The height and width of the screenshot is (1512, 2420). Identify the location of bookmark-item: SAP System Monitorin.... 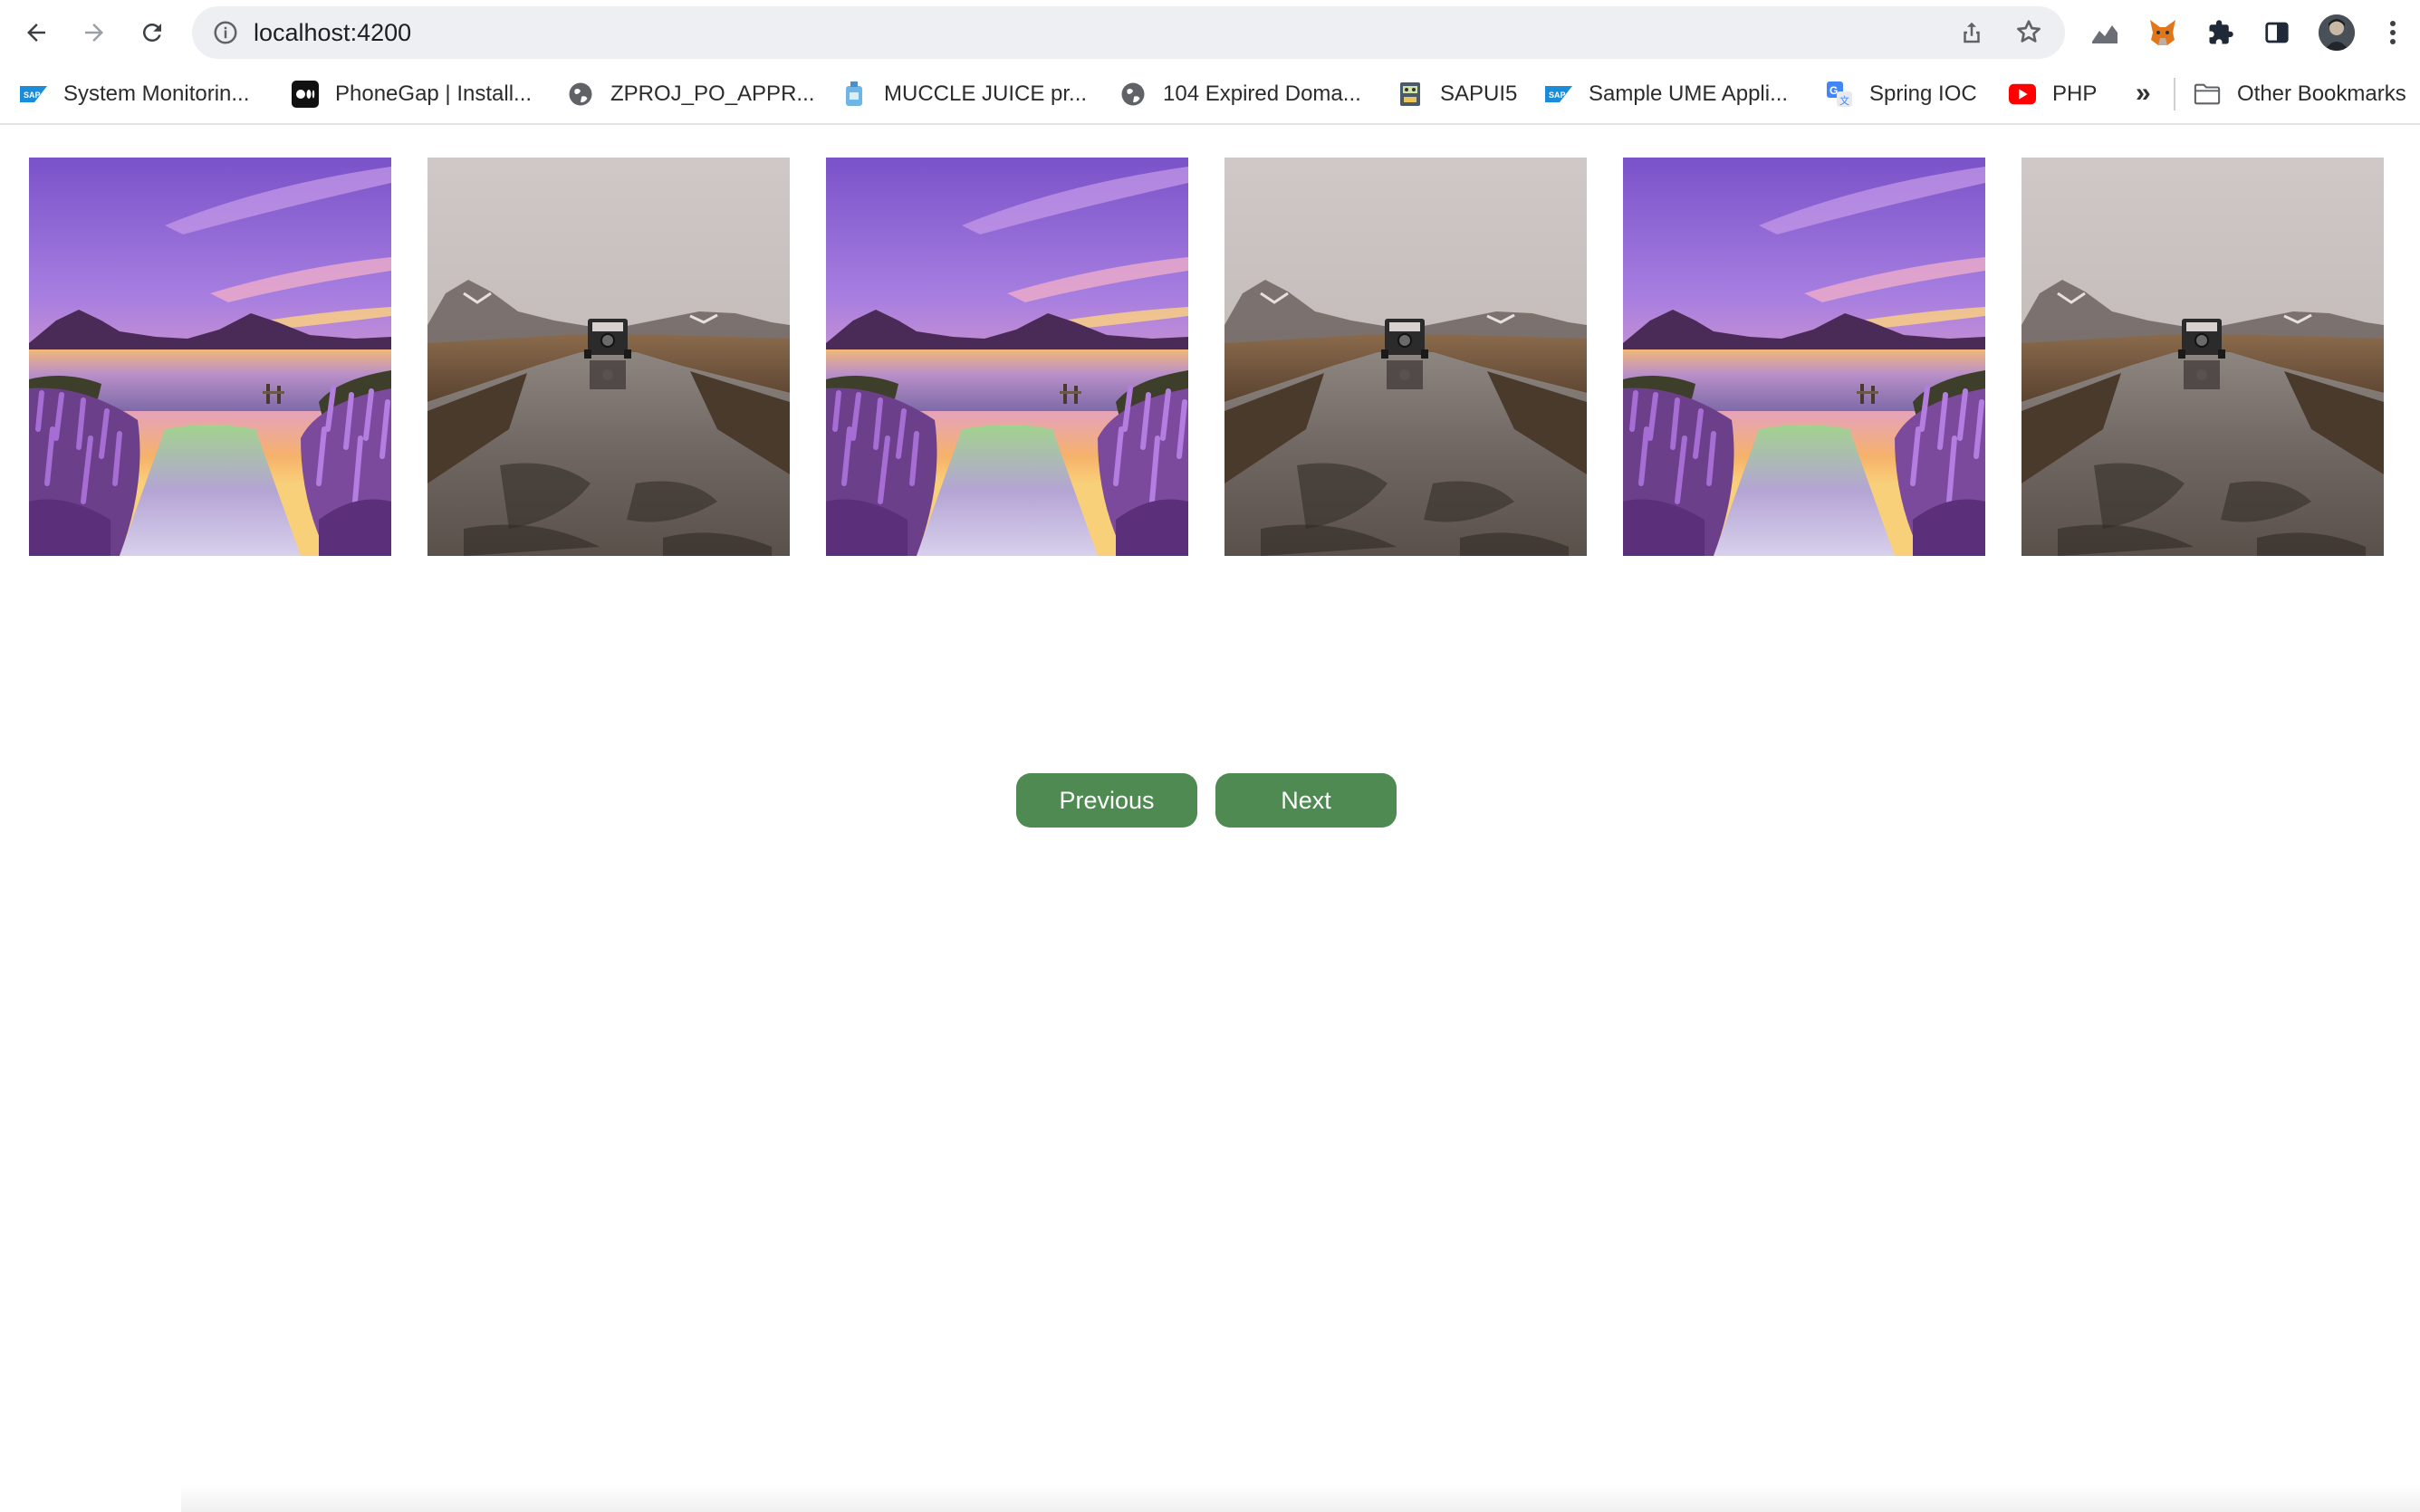
(134, 94).